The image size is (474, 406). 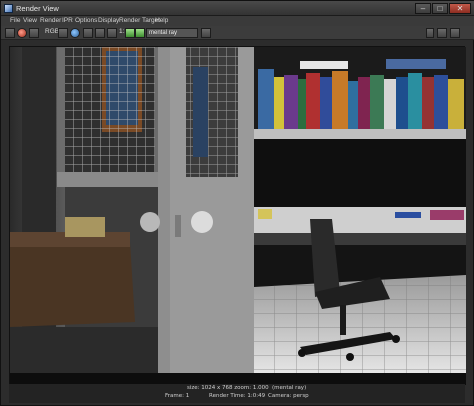 I want to click on menu-help: Help, so click(x=161, y=20).